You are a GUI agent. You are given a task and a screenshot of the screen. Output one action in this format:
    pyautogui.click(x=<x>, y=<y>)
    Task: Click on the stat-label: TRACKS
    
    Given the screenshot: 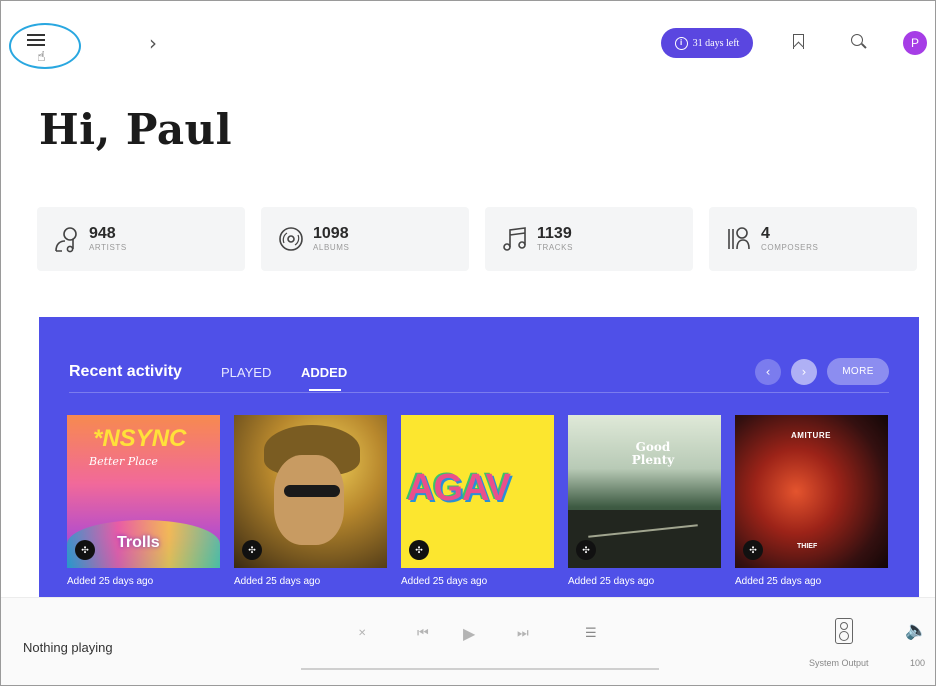 What is the action you would take?
    pyautogui.click(x=555, y=247)
    